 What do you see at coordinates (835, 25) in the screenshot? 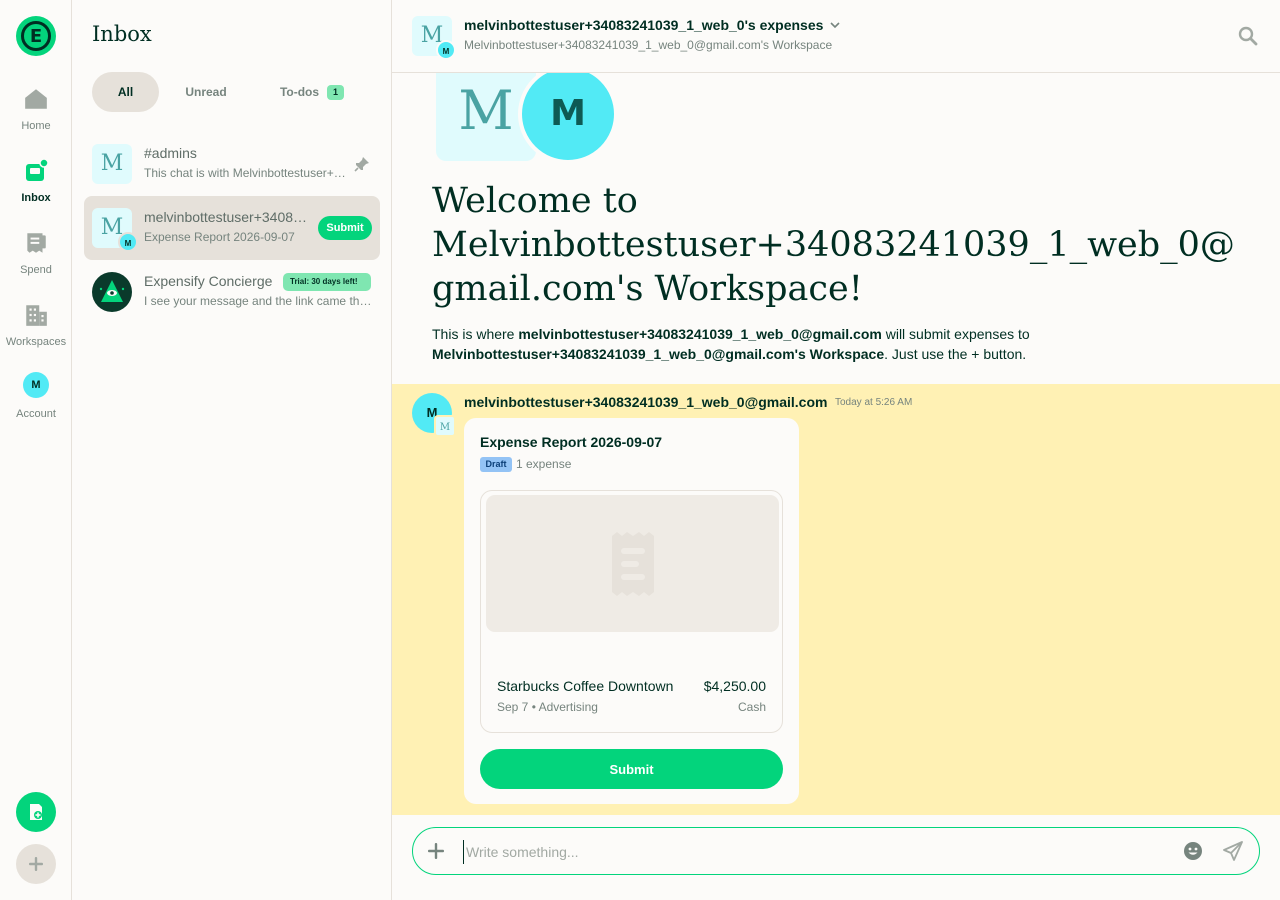
I see `chevron-down-icon` at bounding box center [835, 25].